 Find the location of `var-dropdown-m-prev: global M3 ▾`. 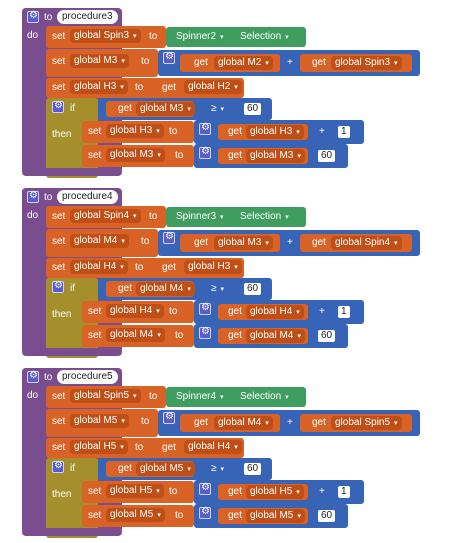

var-dropdown-m-prev: global M3 ▾ is located at coordinates (243, 243).